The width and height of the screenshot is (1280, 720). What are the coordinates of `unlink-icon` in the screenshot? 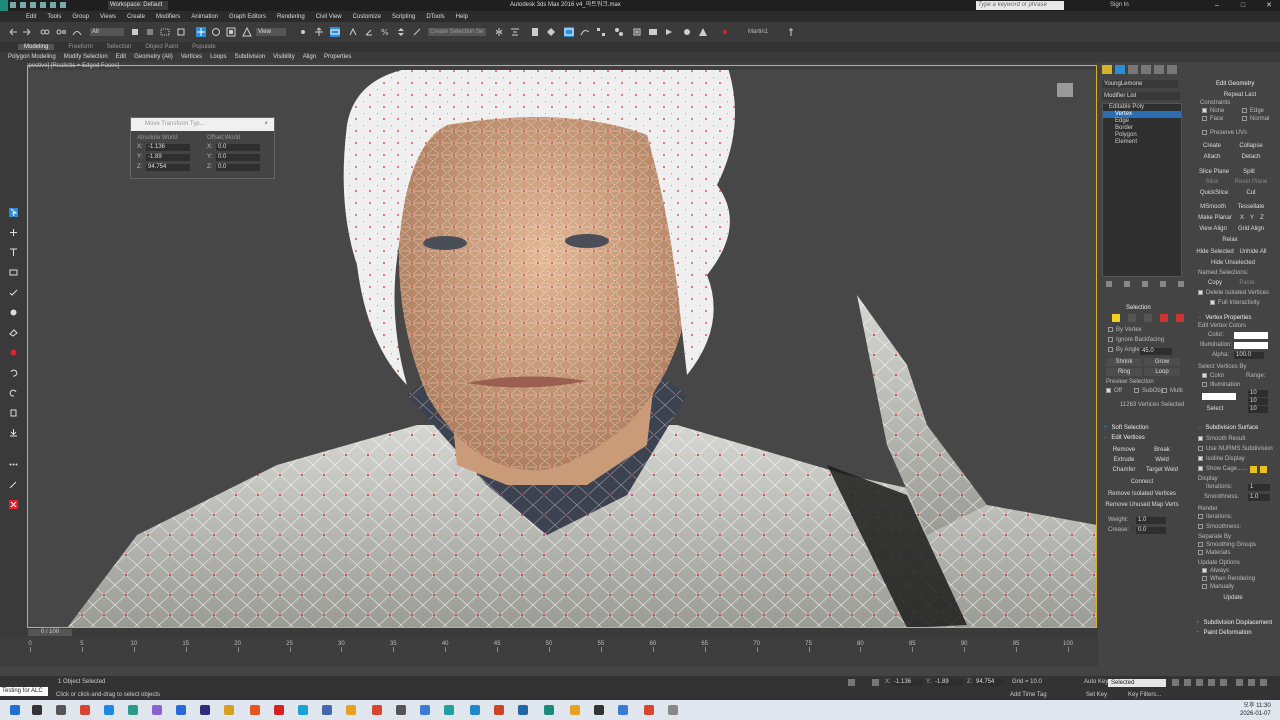 It's located at (61, 32).